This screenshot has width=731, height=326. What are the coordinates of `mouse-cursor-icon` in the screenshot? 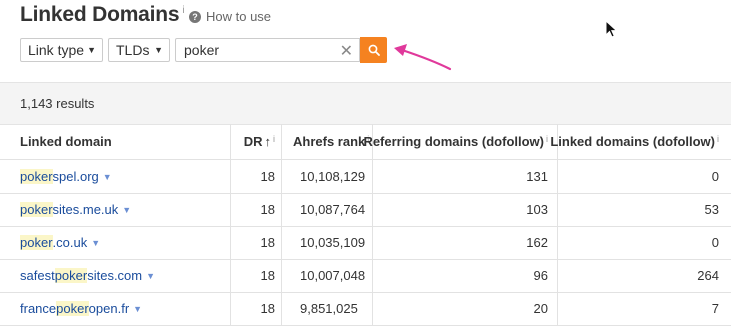 It's located at (611, 29).